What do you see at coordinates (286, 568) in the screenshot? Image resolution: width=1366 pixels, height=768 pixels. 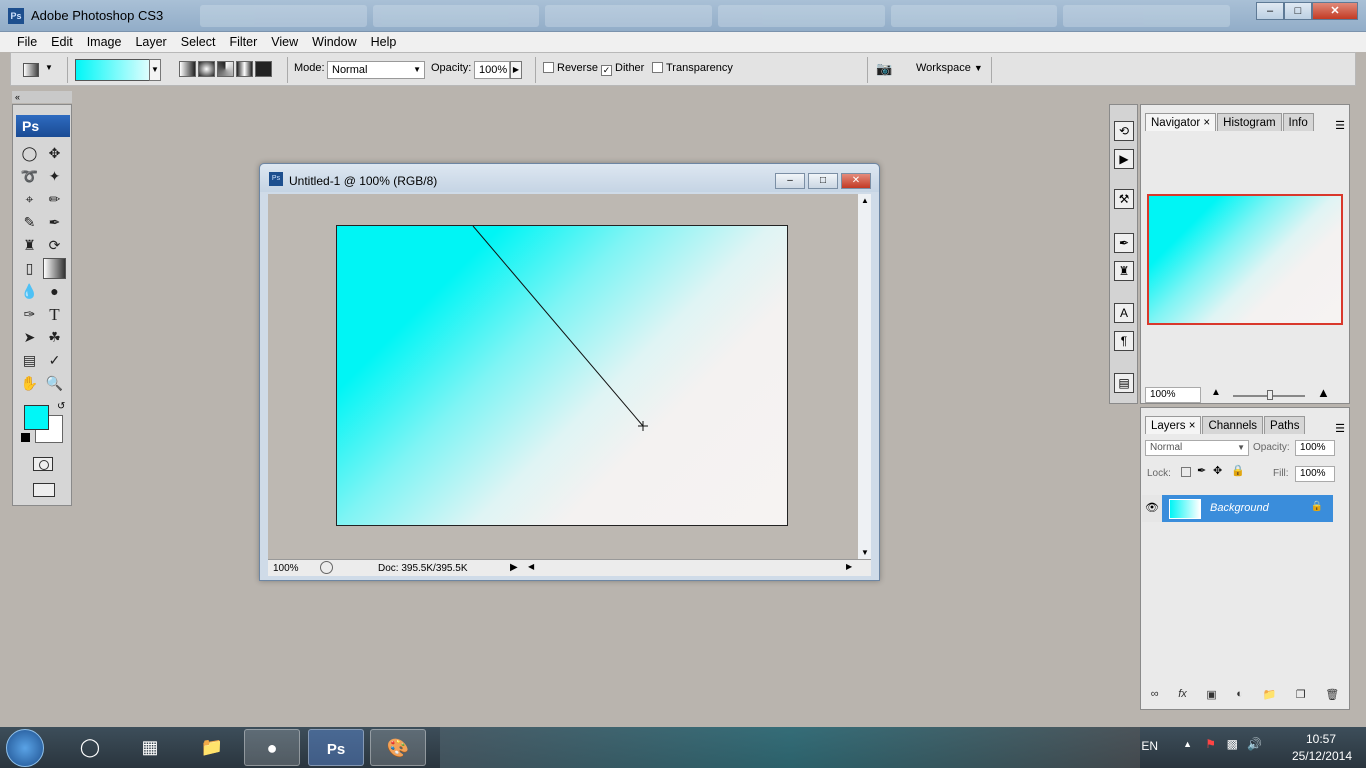 I see `document-zoom-field: 100%` at bounding box center [286, 568].